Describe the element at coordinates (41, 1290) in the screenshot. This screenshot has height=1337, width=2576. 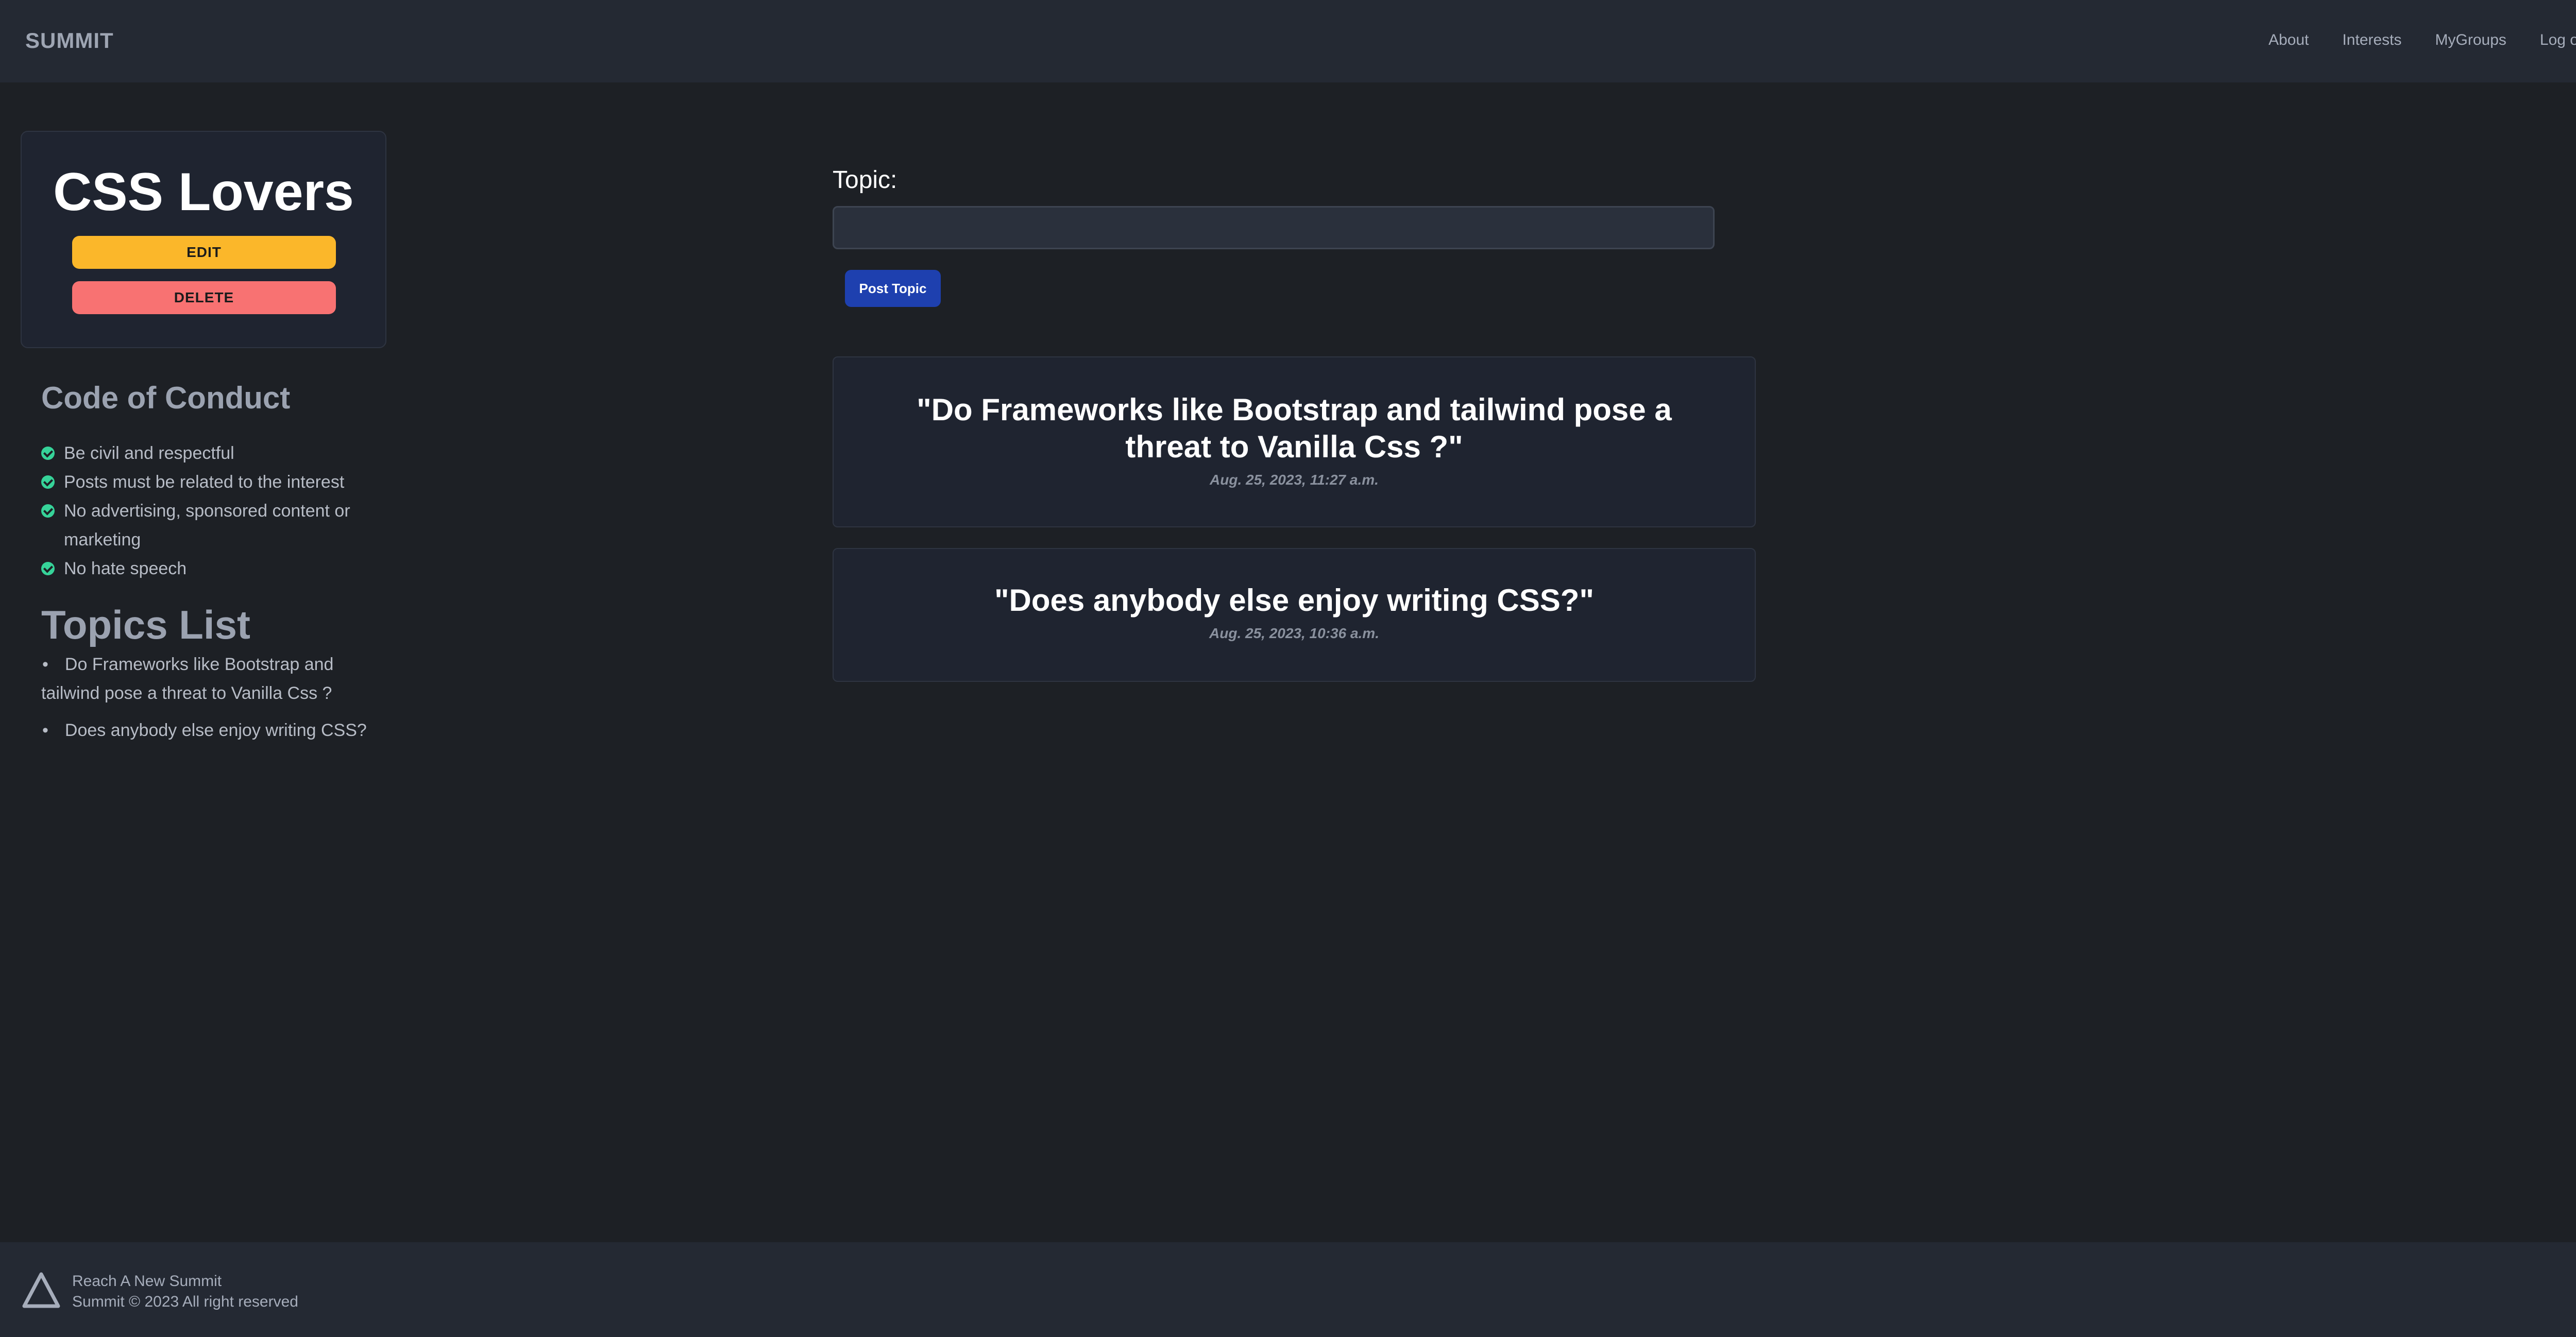
I see `triangle-logo-icon` at that location.